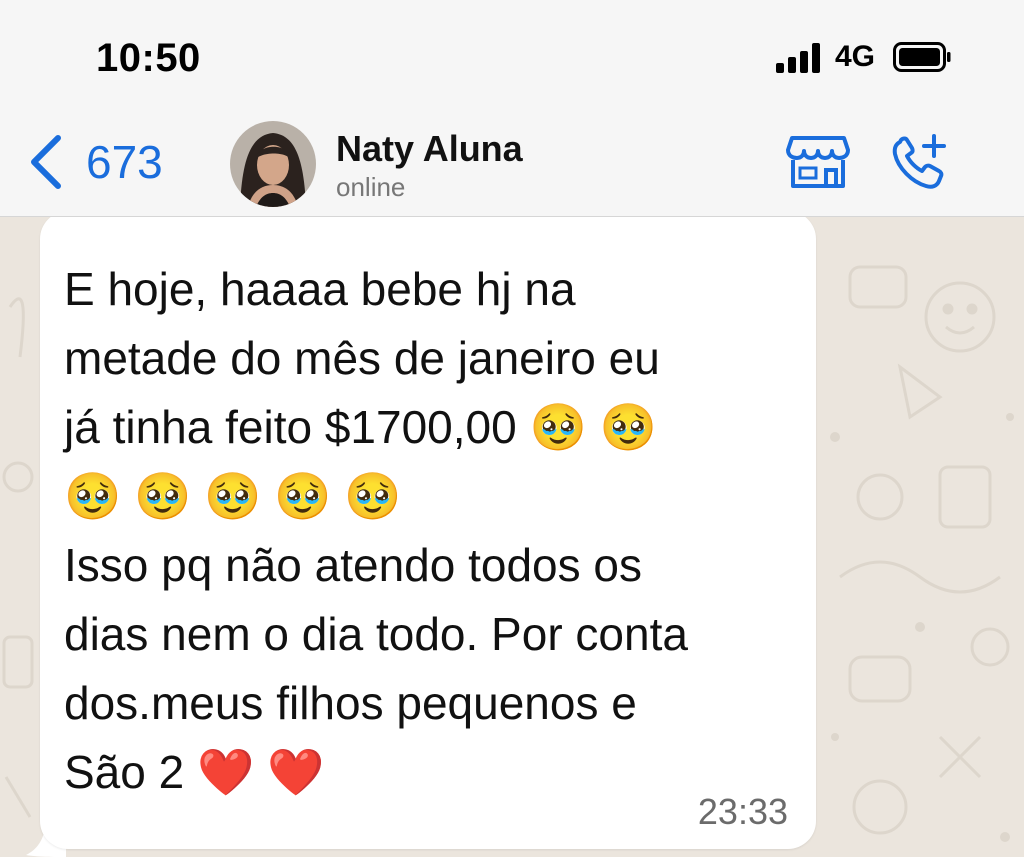 The width and height of the screenshot is (1024, 857). I want to click on avatar, so click(273, 164).